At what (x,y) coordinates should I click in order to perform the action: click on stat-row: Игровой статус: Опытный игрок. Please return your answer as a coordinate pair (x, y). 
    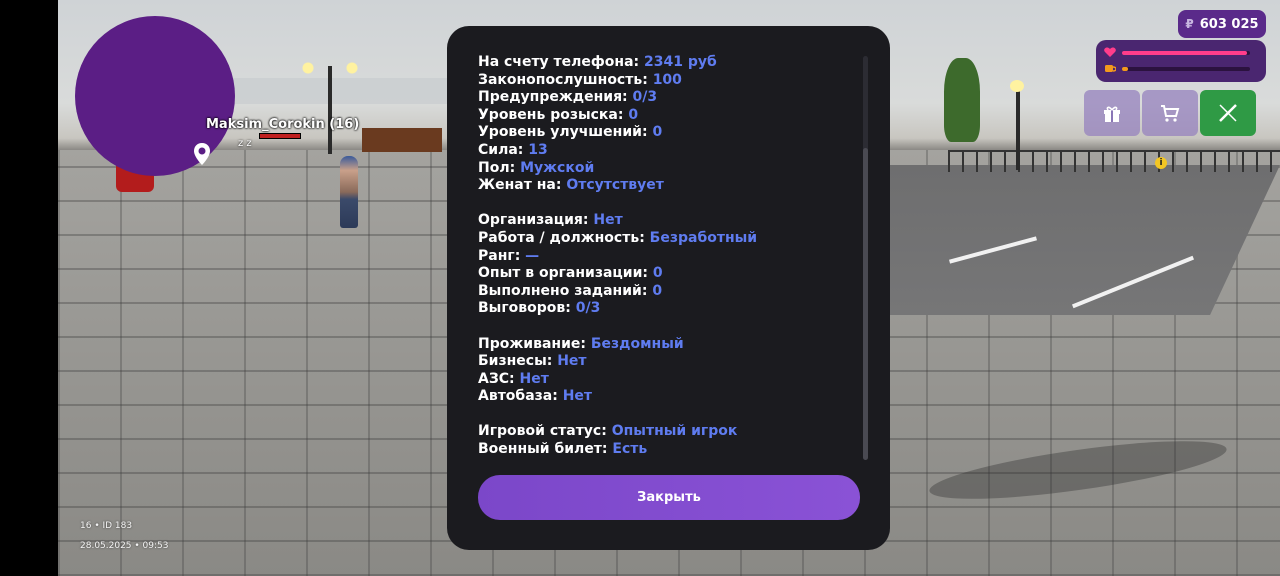
    Looking at the image, I should click on (668, 432).